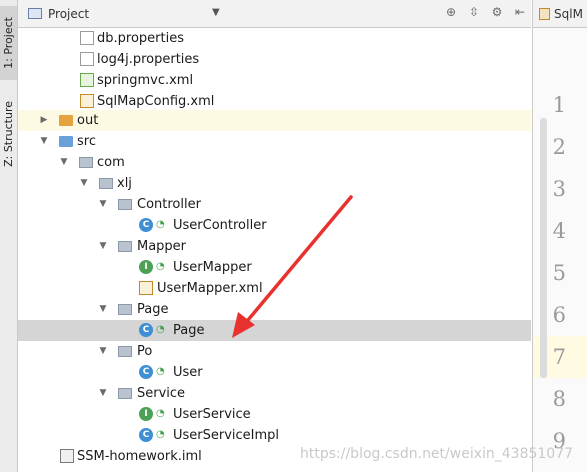  Describe the element at coordinates (568, 13) in the screenshot. I see `editor-tab-label: SqlM` at that location.